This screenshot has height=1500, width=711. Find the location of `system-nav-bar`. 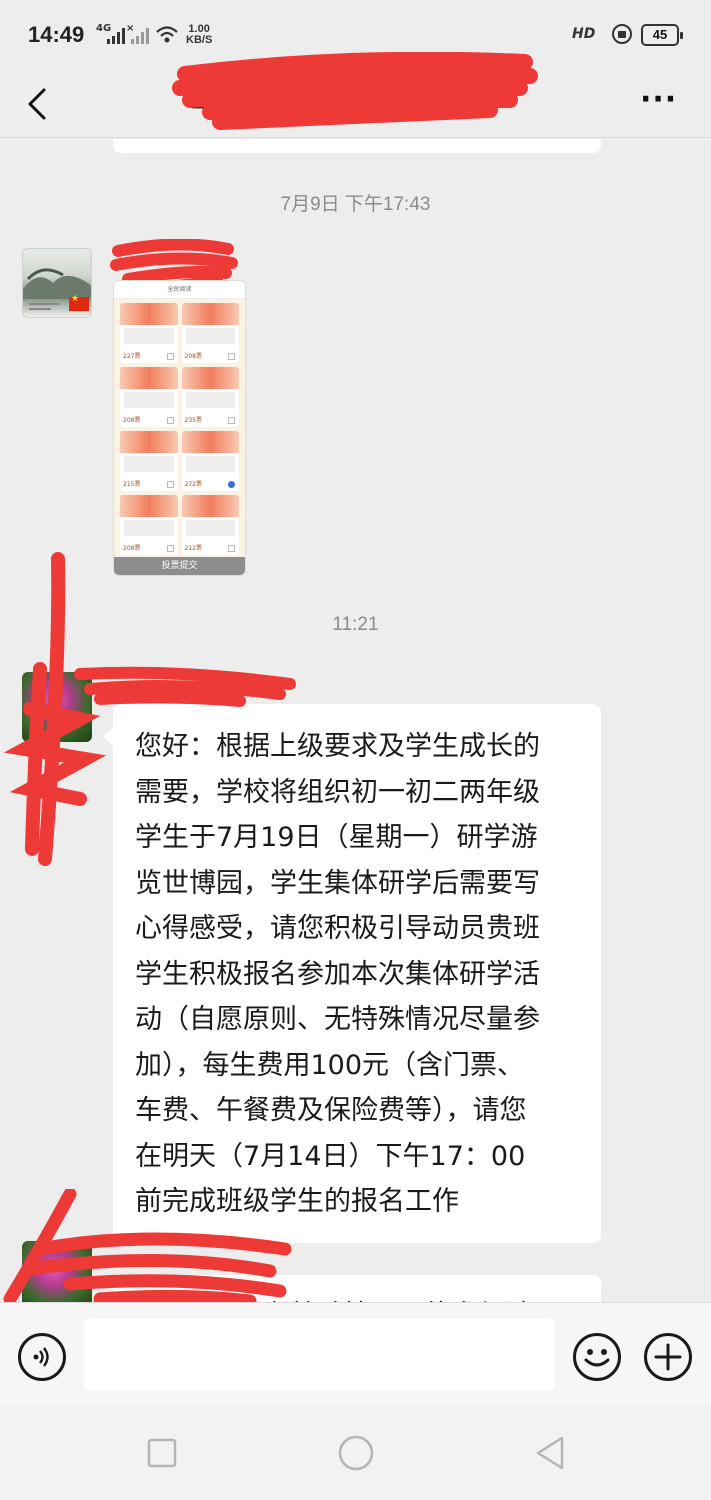

system-nav-bar is located at coordinates (355, 1452).